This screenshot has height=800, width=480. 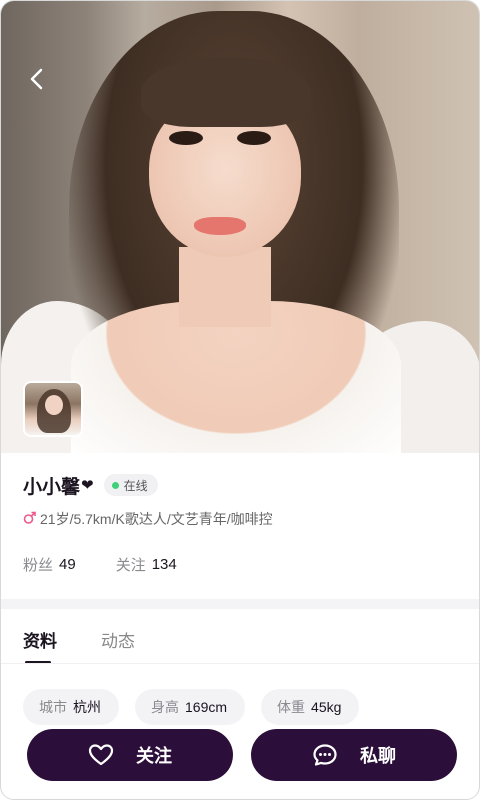 I want to click on back-icon, so click(x=37, y=79).